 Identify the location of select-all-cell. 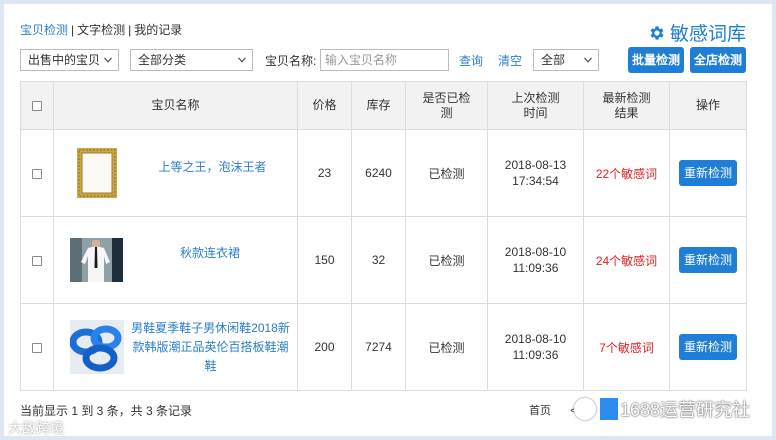
(37, 105).